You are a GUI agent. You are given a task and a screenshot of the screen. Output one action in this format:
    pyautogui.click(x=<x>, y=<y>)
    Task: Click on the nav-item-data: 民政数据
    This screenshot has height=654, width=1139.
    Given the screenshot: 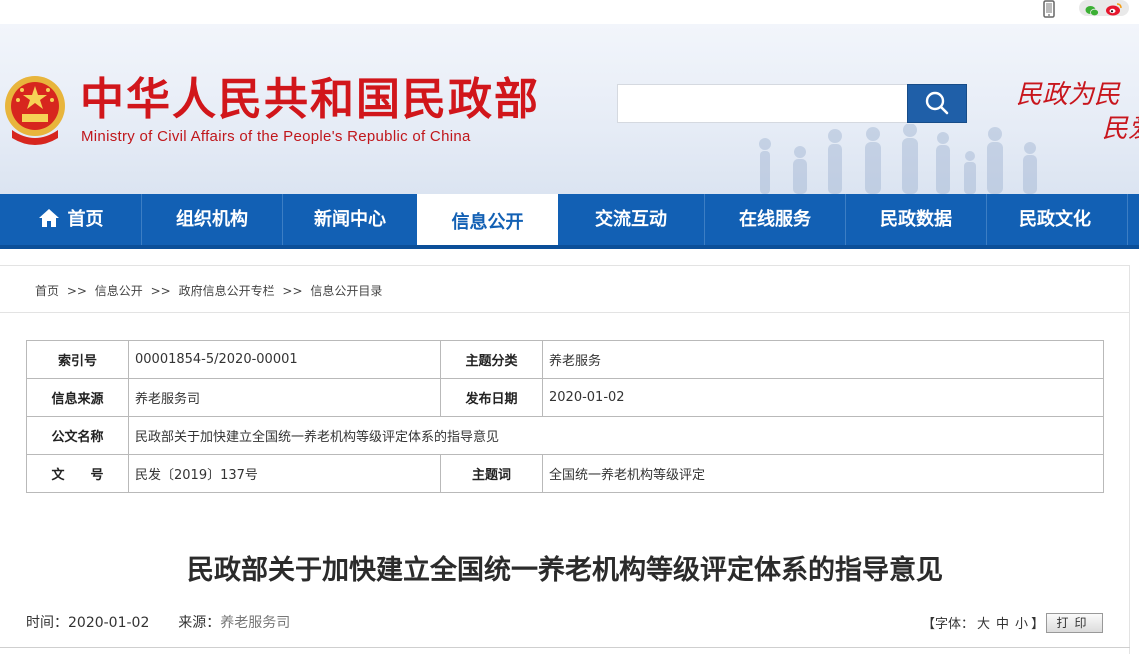 What is the action you would take?
    pyautogui.click(x=916, y=219)
    